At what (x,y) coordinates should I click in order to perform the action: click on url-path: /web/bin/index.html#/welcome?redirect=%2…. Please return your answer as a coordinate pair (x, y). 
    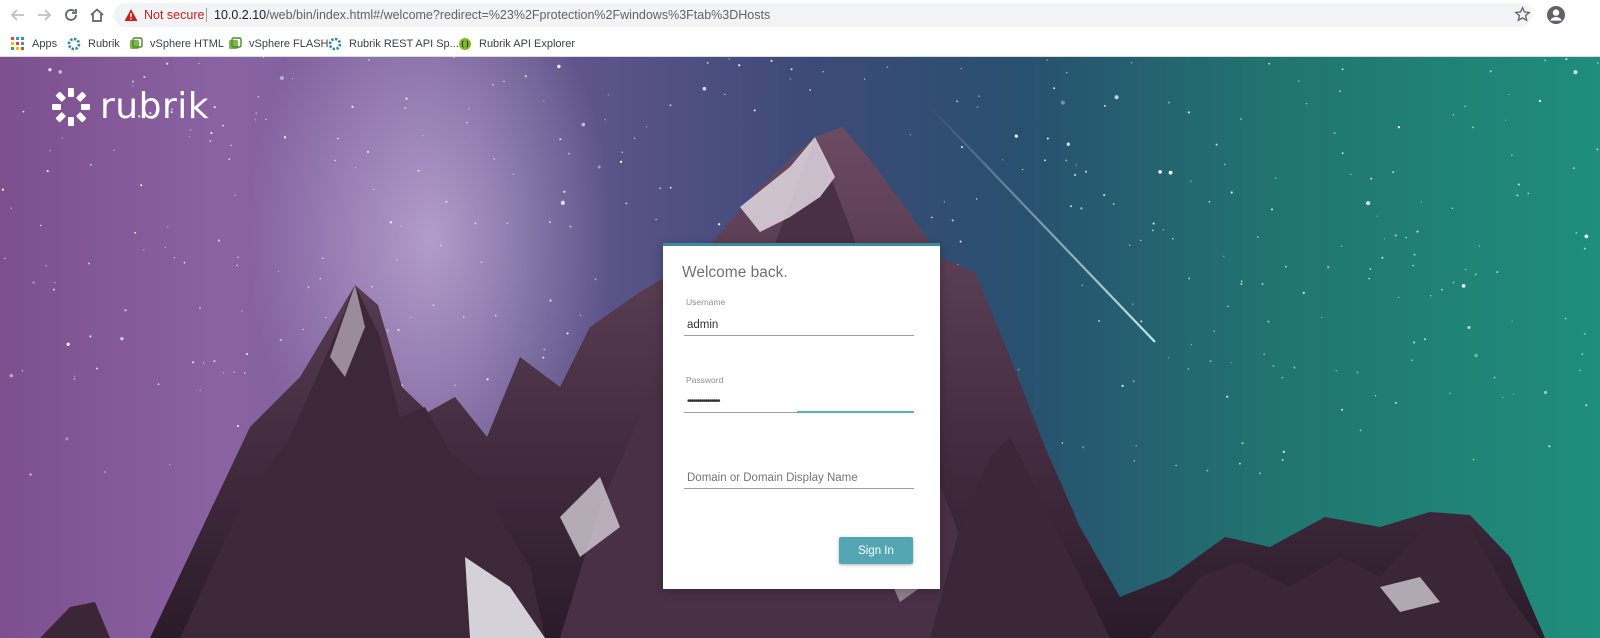
    Looking at the image, I should click on (518, 15).